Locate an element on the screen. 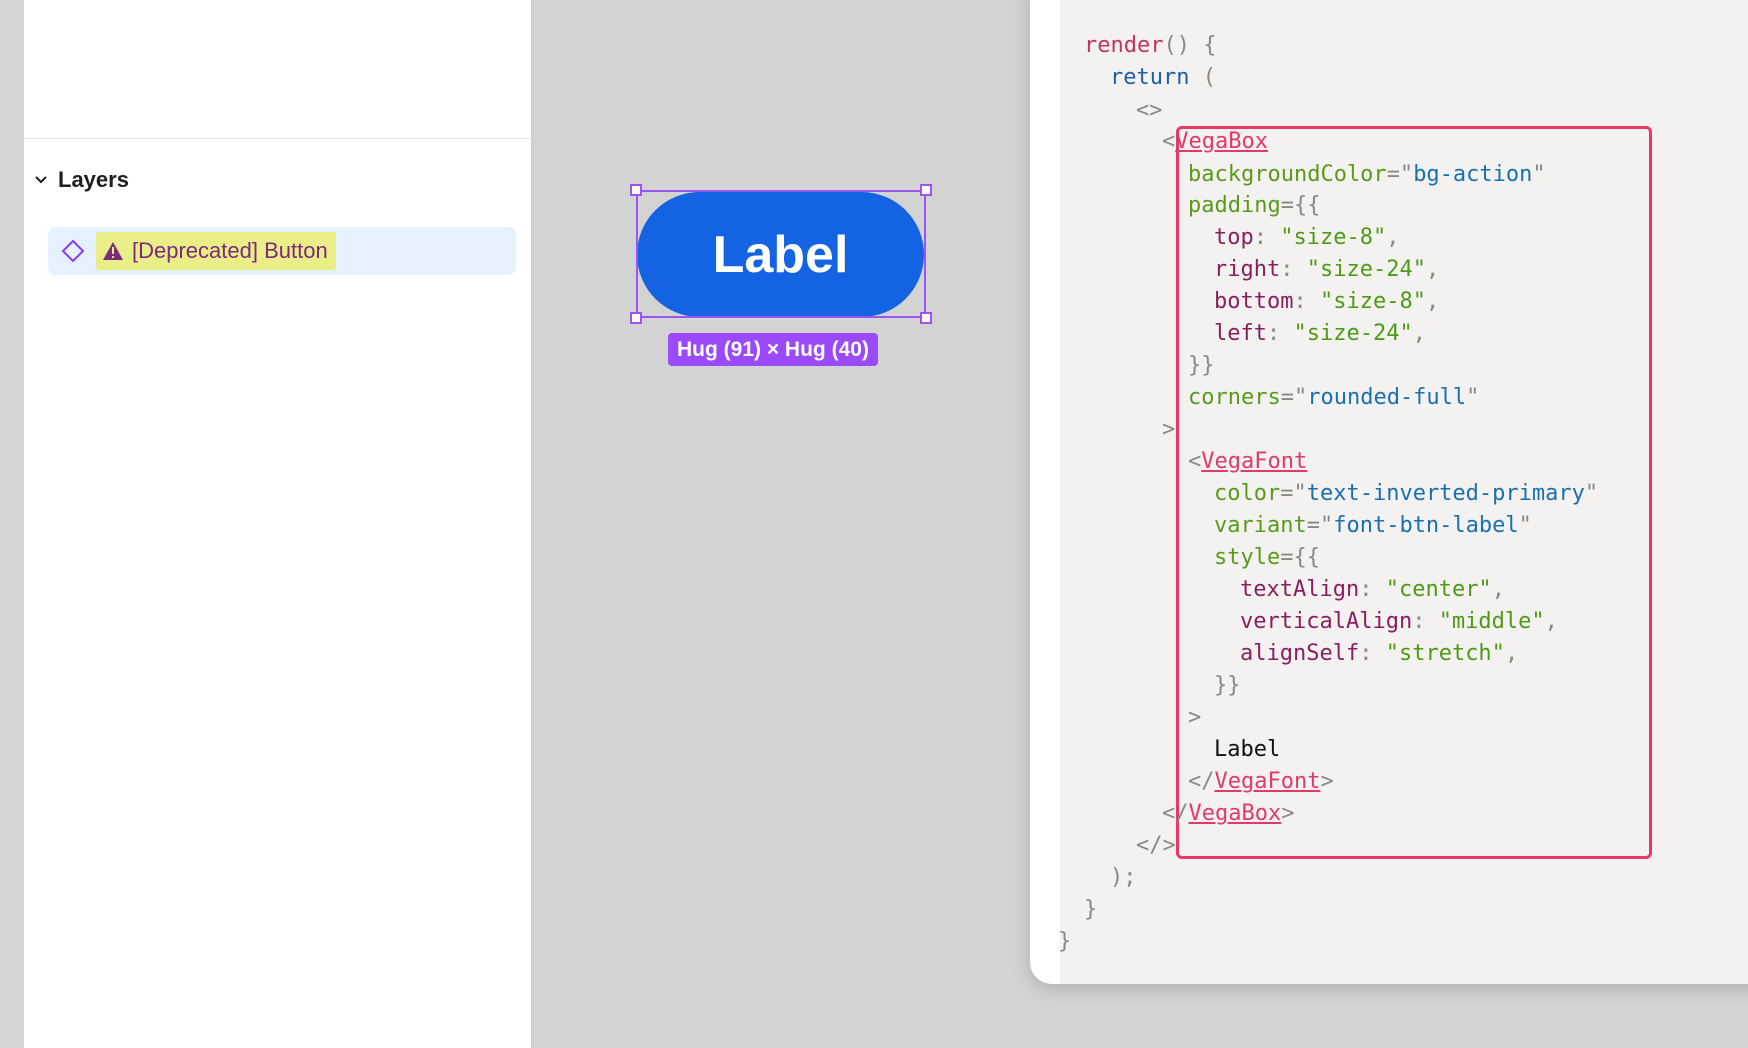 This screenshot has height=1048, width=1748. deprecated-badge: [Deprecated] Button is located at coordinates (216, 251).